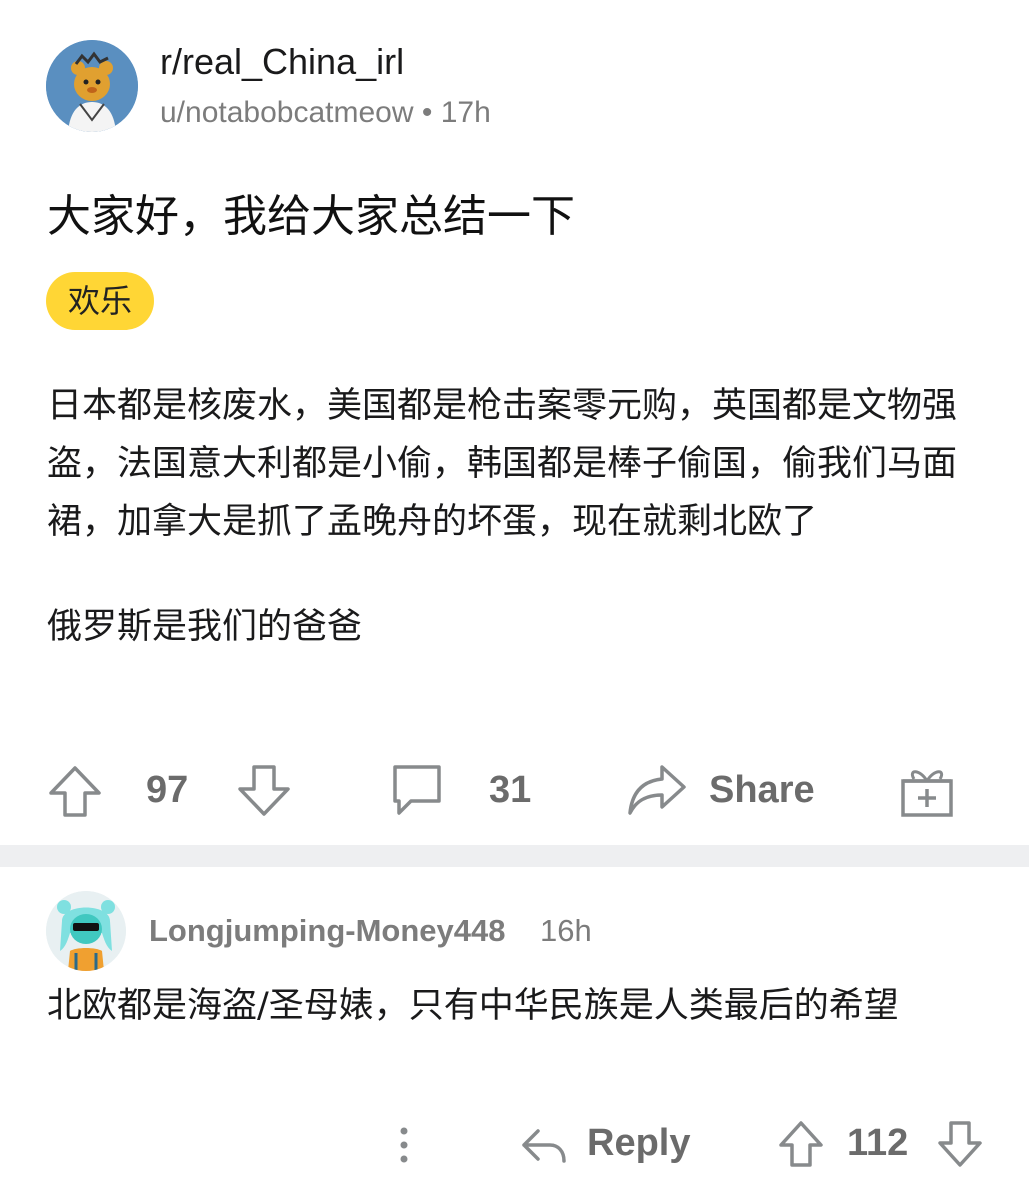  What do you see at coordinates (510, 790) in the screenshot?
I see `comment-count: 31` at bounding box center [510, 790].